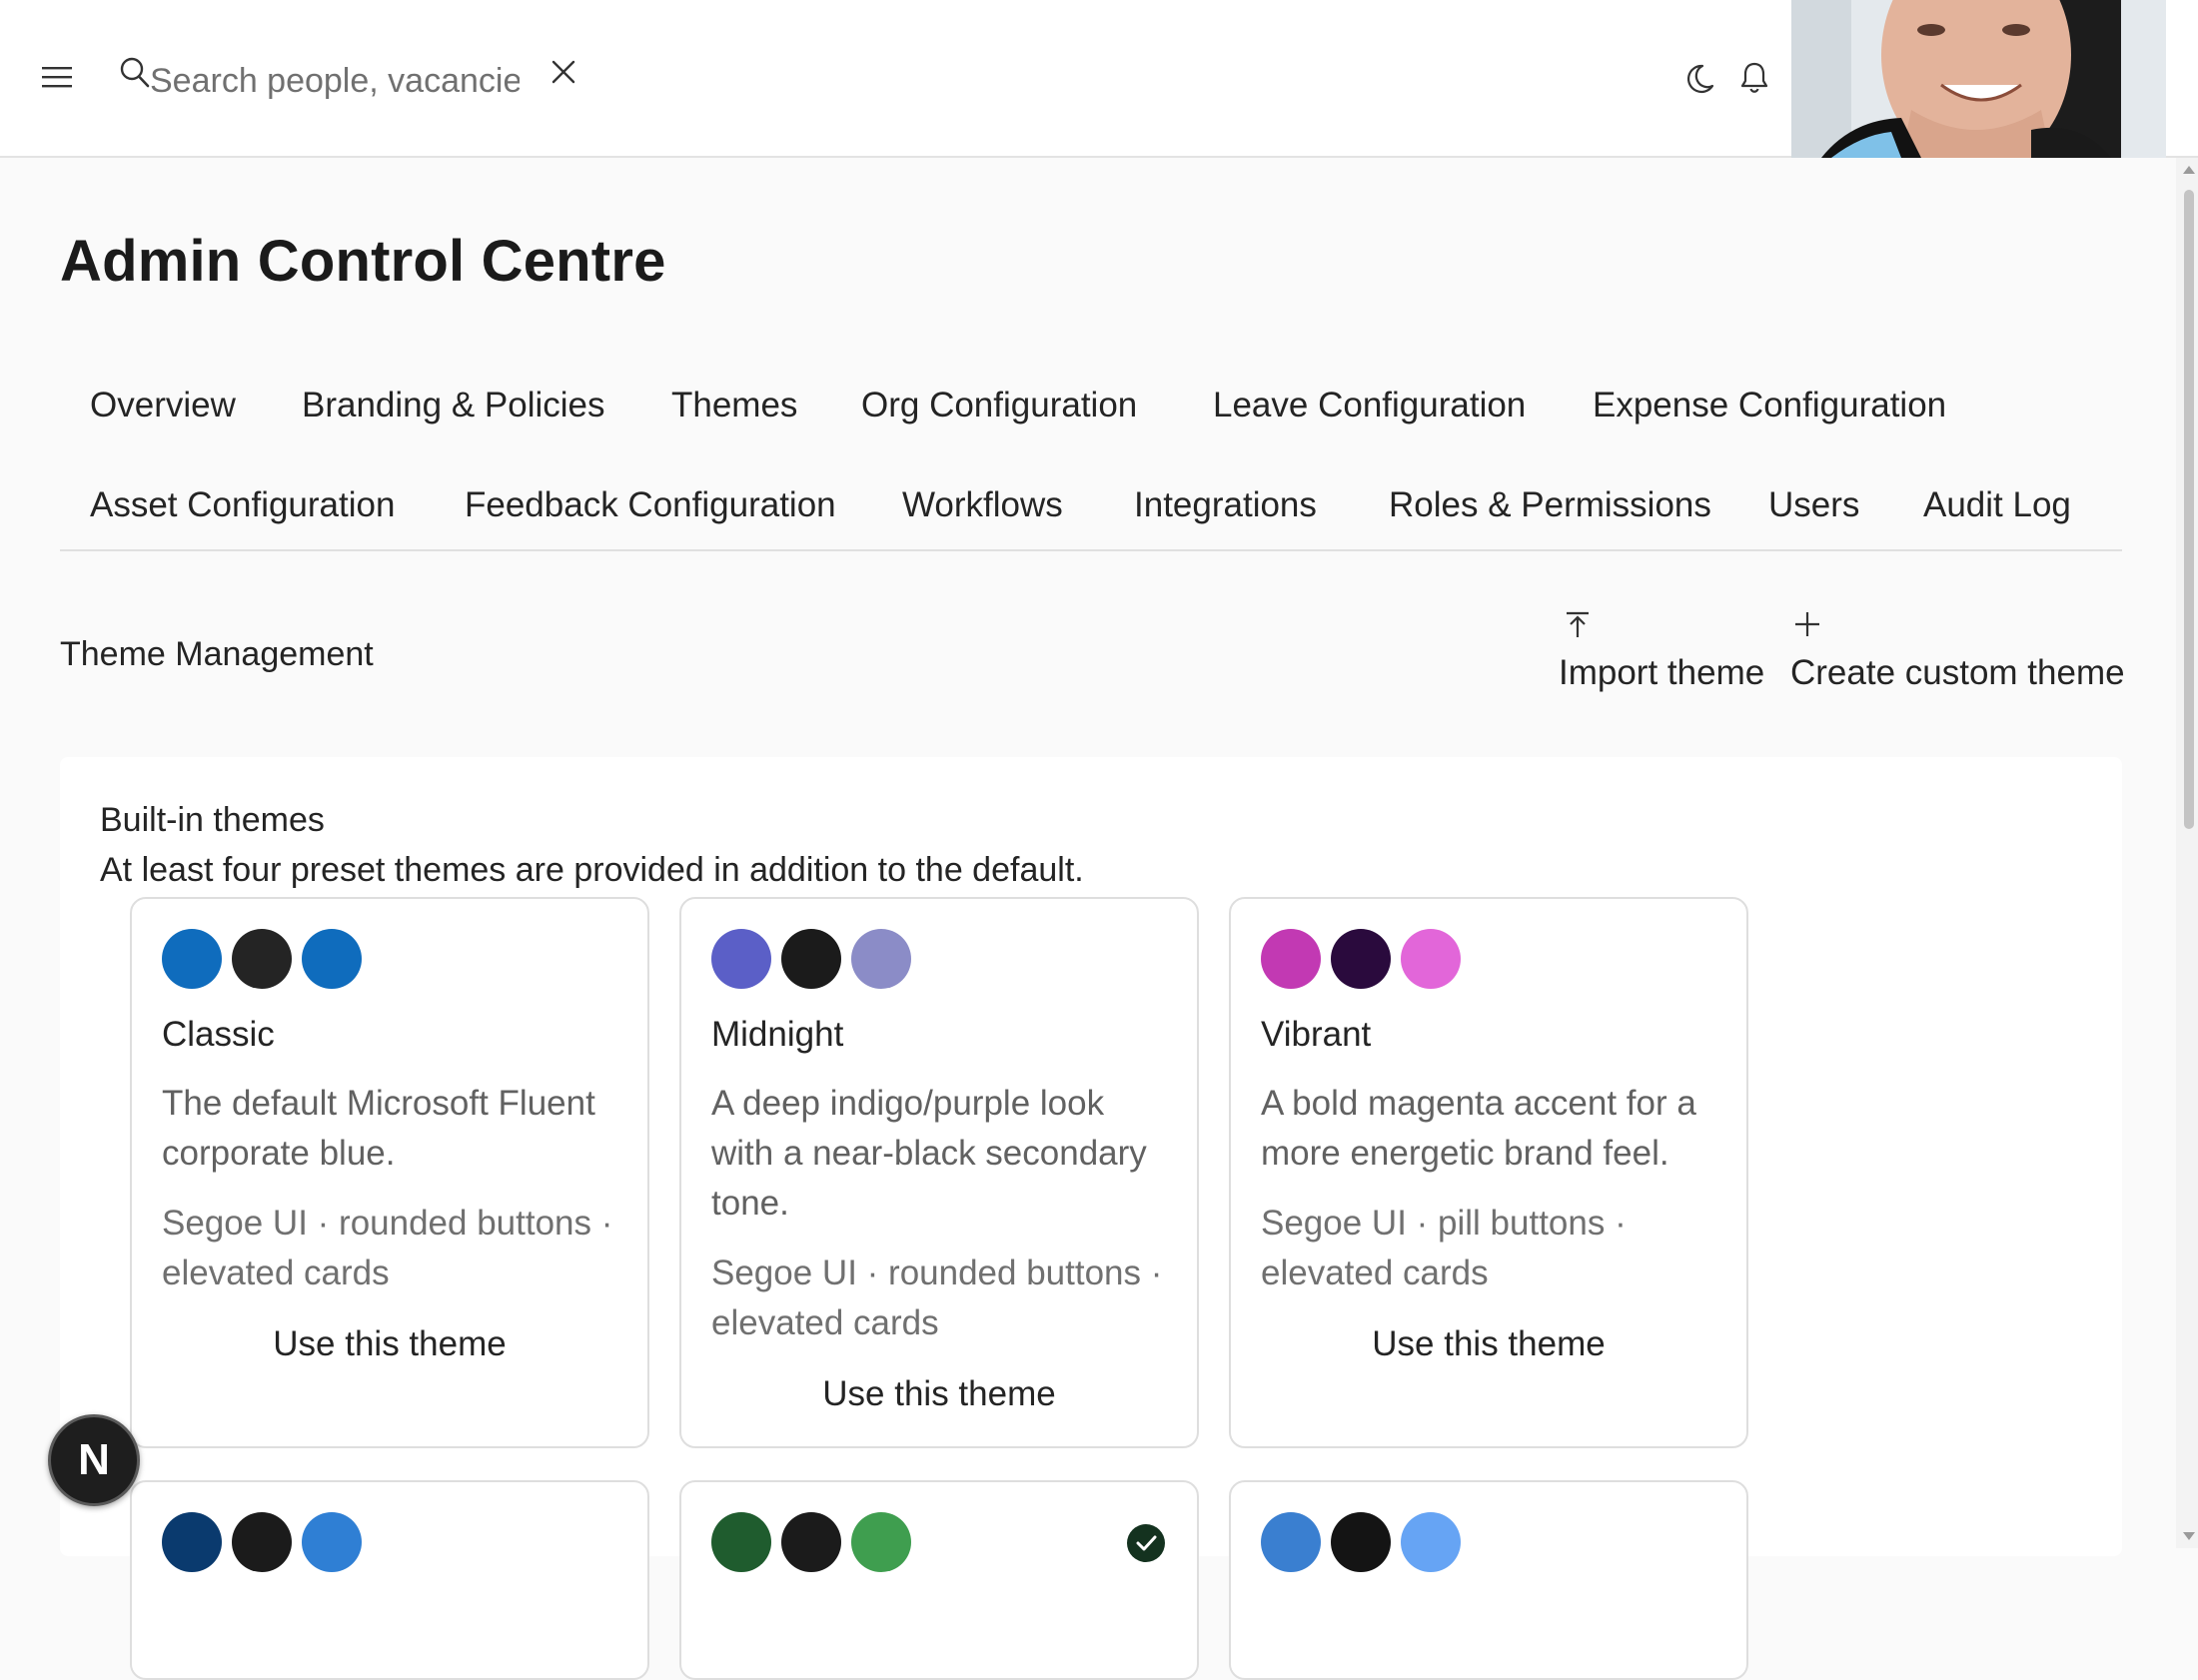  Describe the element at coordinates (1979, 79) in the screenshot. I see `avatar` at that location.